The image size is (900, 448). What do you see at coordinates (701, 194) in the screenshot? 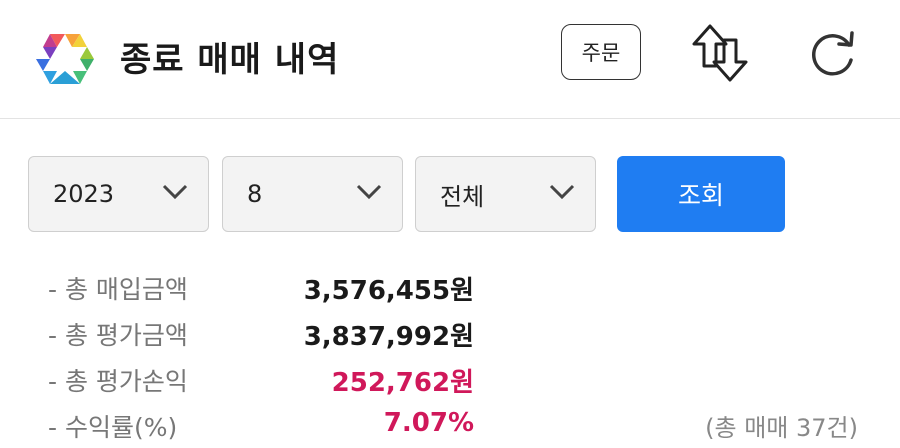
I see `search-button: 조회` at bounding box center [701, 194].